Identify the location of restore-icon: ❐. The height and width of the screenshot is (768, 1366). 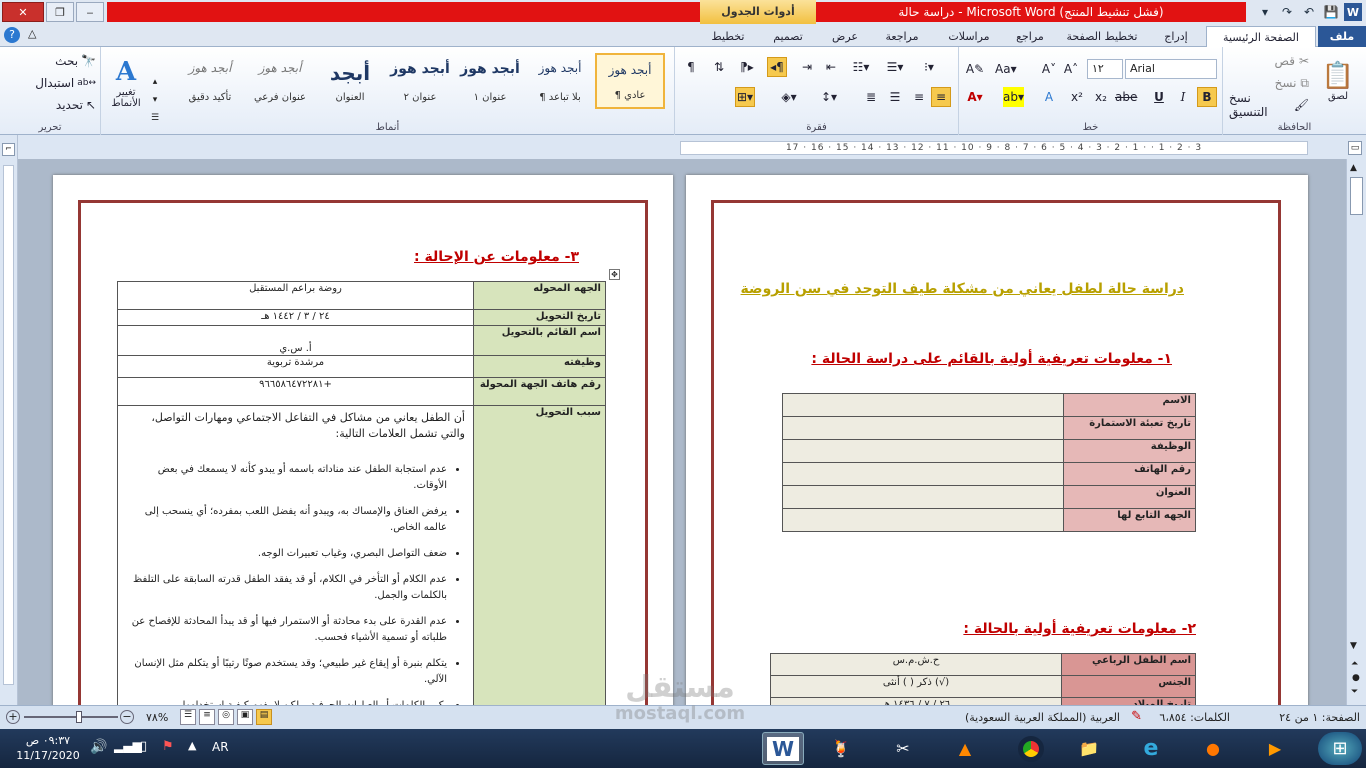
(60, 12).